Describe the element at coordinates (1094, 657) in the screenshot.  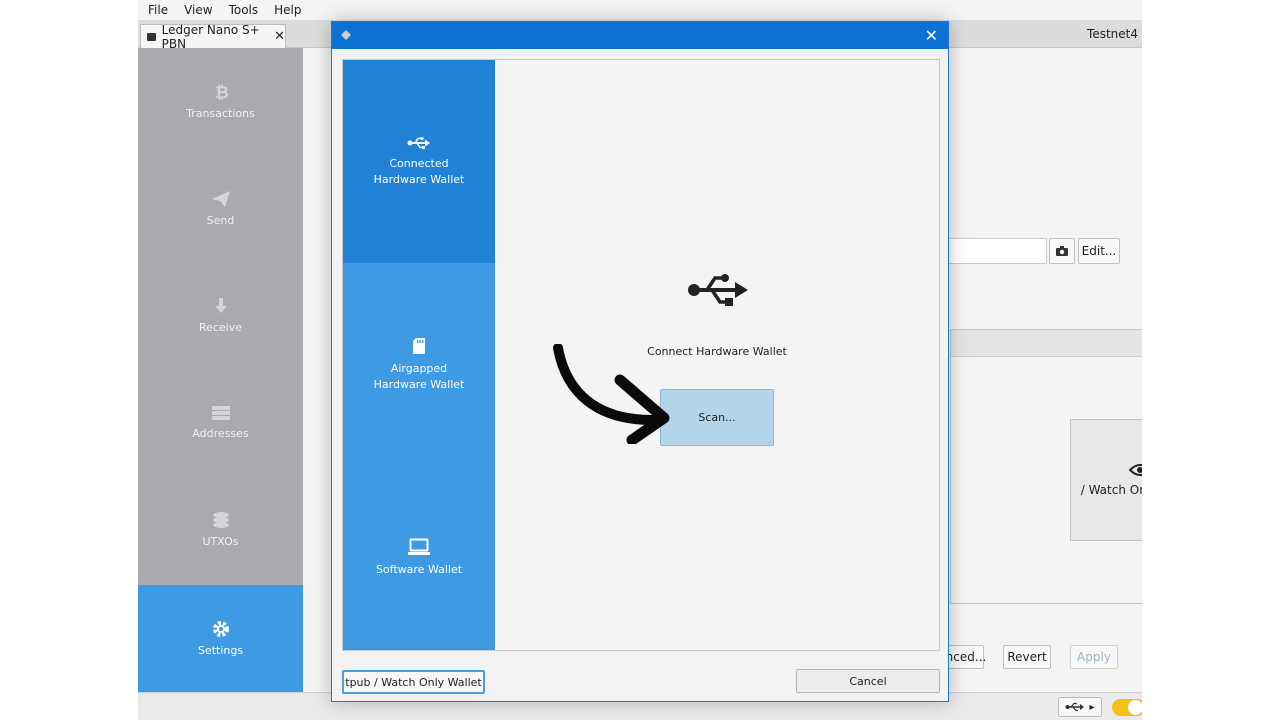
I see `apply-button: Apply` at that location.